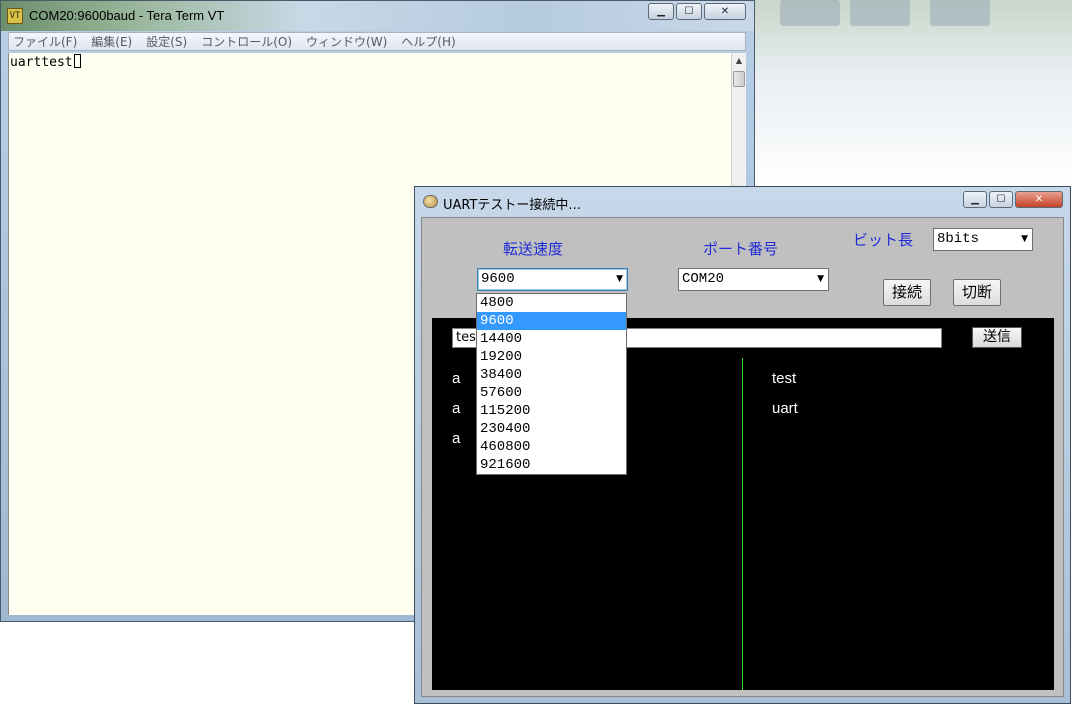 This screenshot has height=705, width=1072. I want to click on baud-option-460800: 460800, so click(551, 447).